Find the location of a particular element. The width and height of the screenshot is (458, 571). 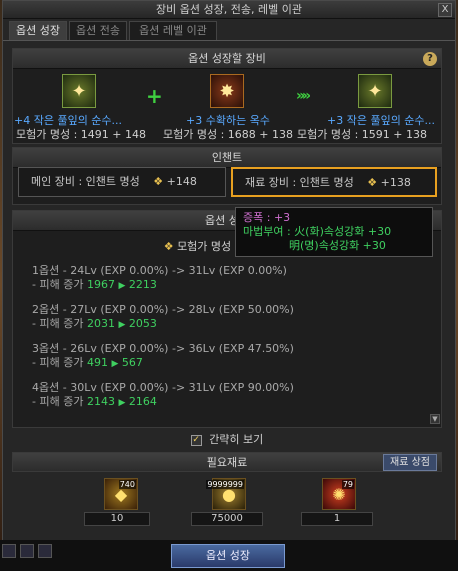

arrows-icon: »» is located at coordinates (303, 96).